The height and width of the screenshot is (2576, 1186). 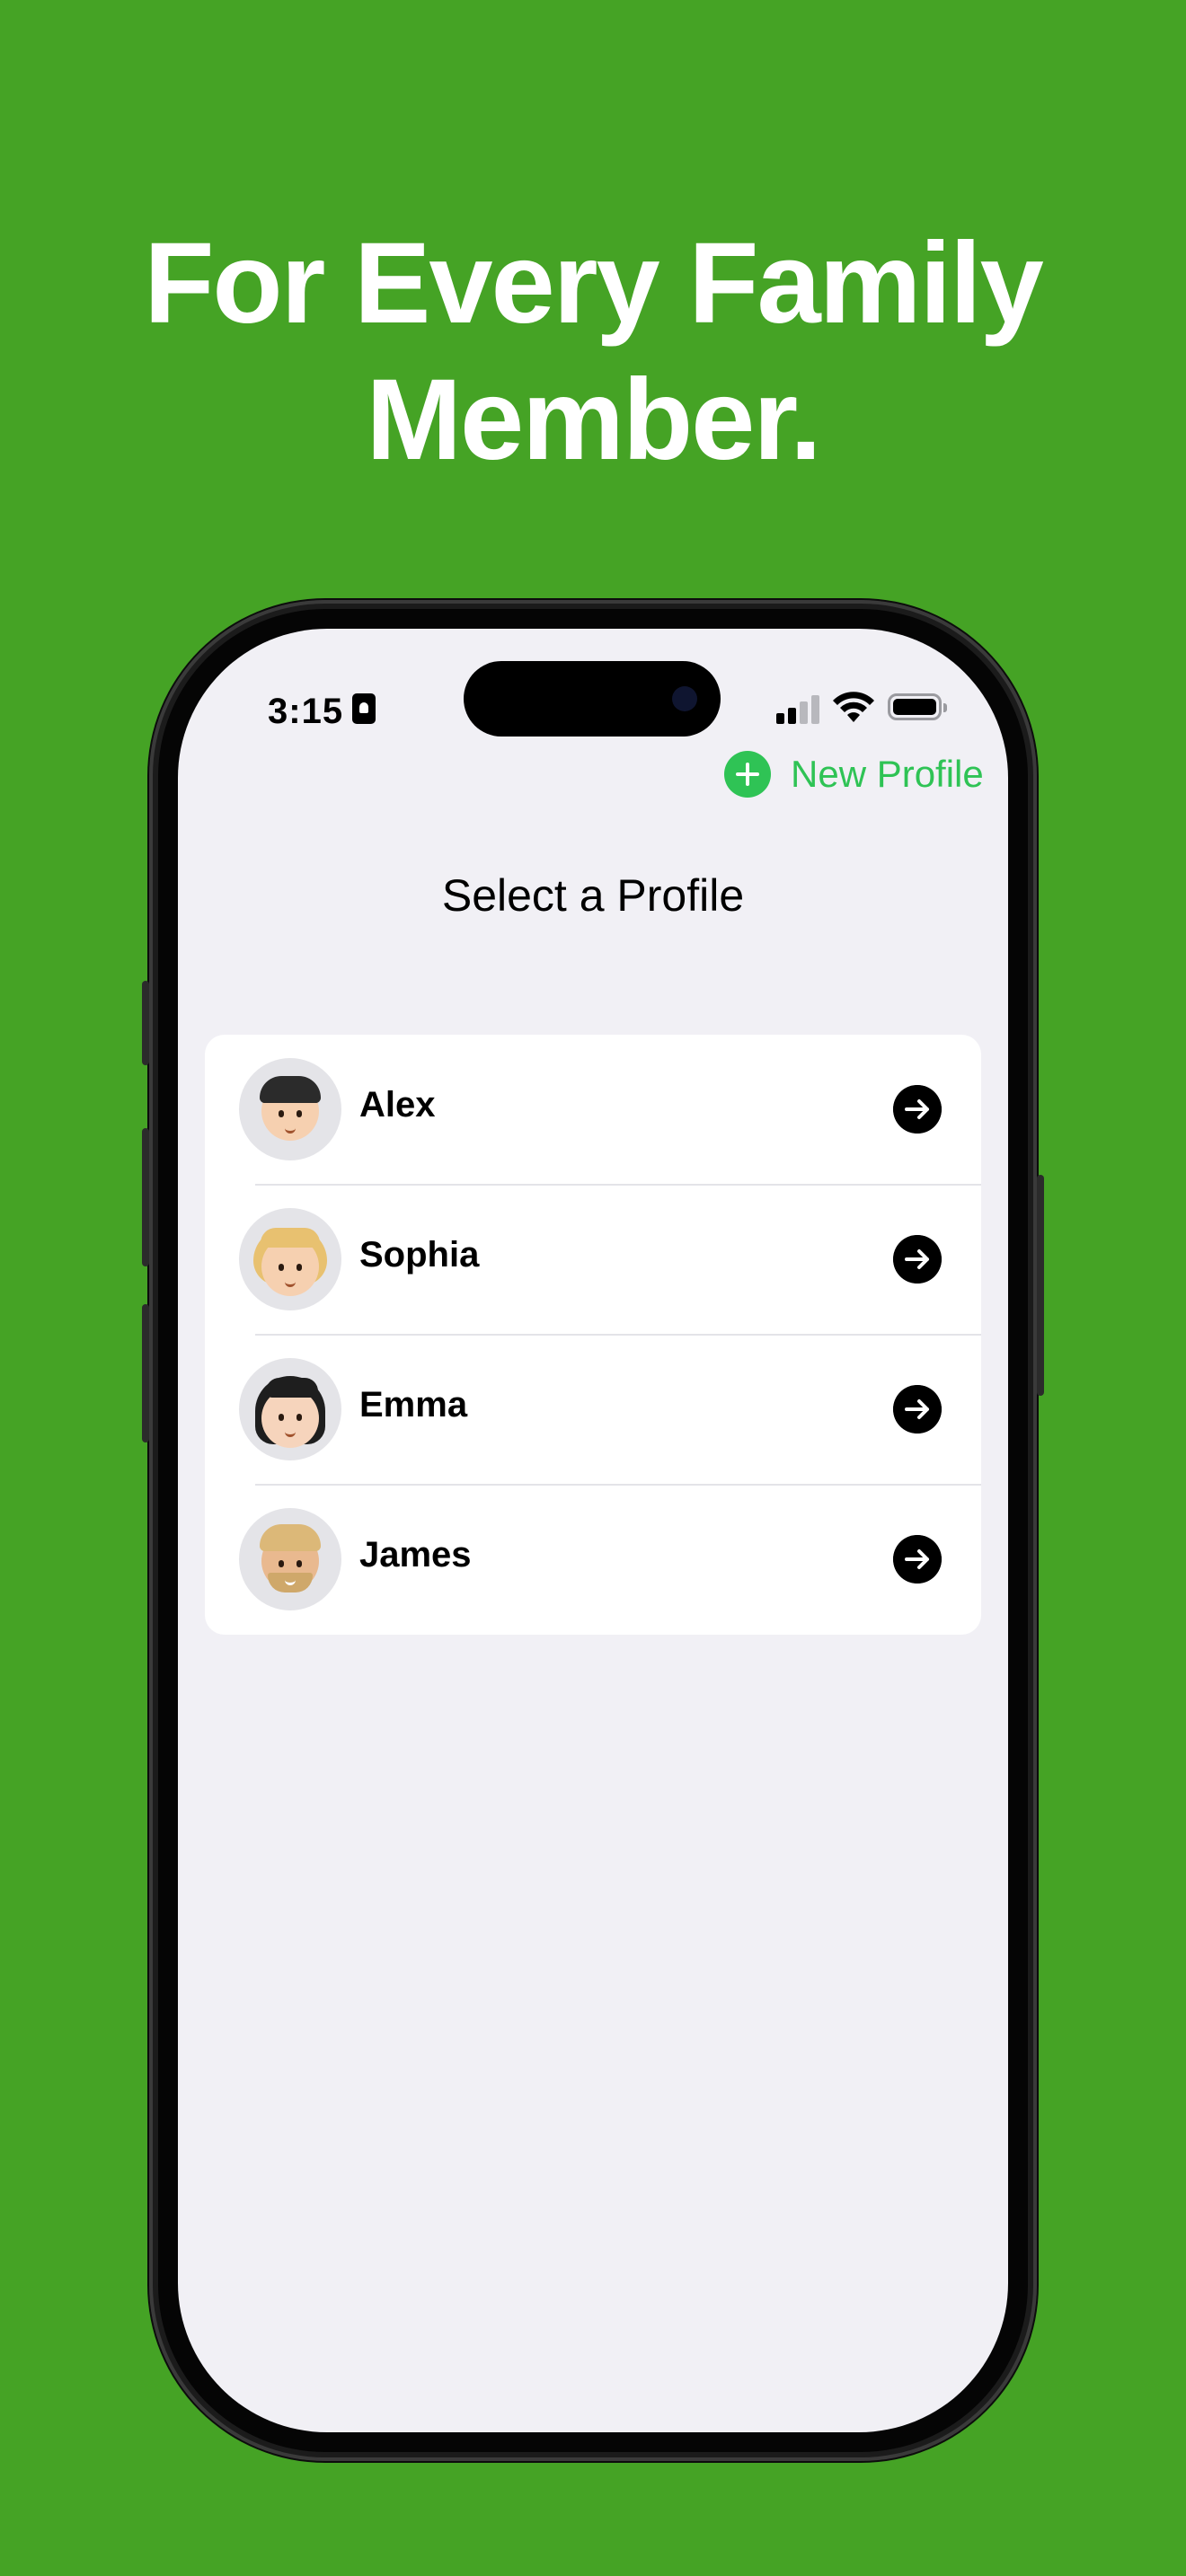 I want to click on profile-row-james: James, so click(x=593, y=1560).